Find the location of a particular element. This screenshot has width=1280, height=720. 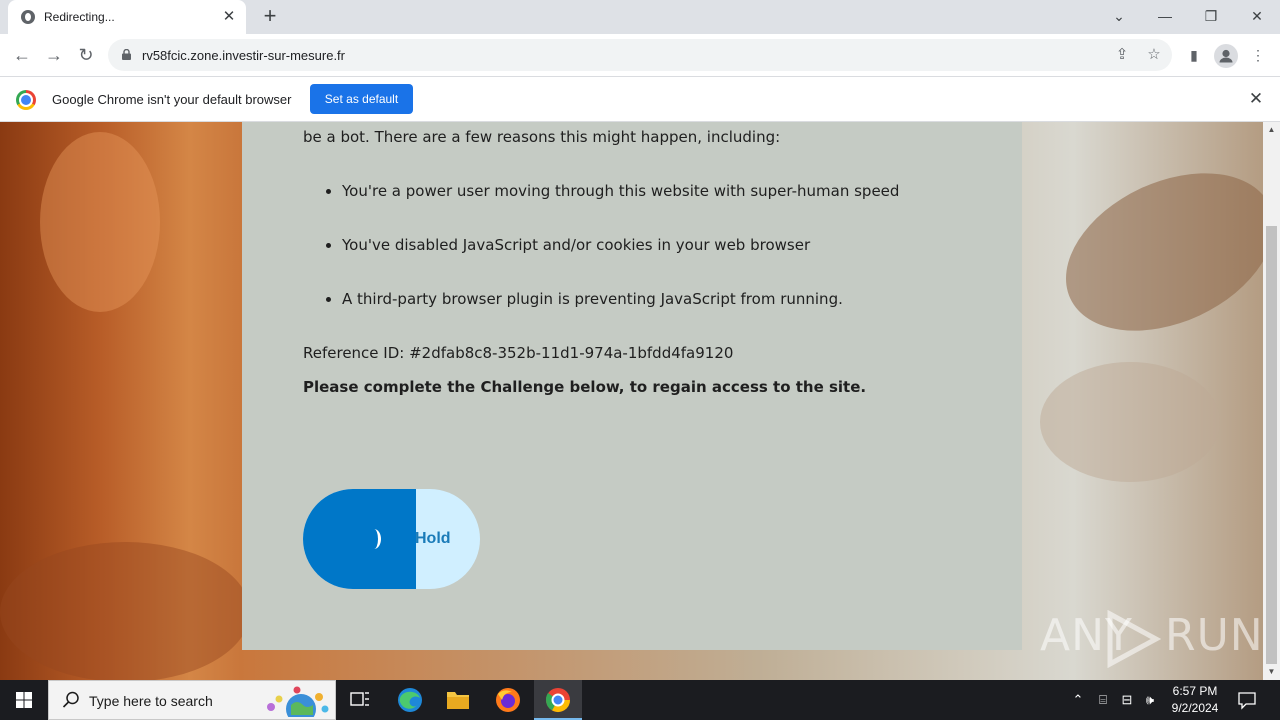

scroll-down-arrow-icon: ▼ is located at coordinates (1271, 672).